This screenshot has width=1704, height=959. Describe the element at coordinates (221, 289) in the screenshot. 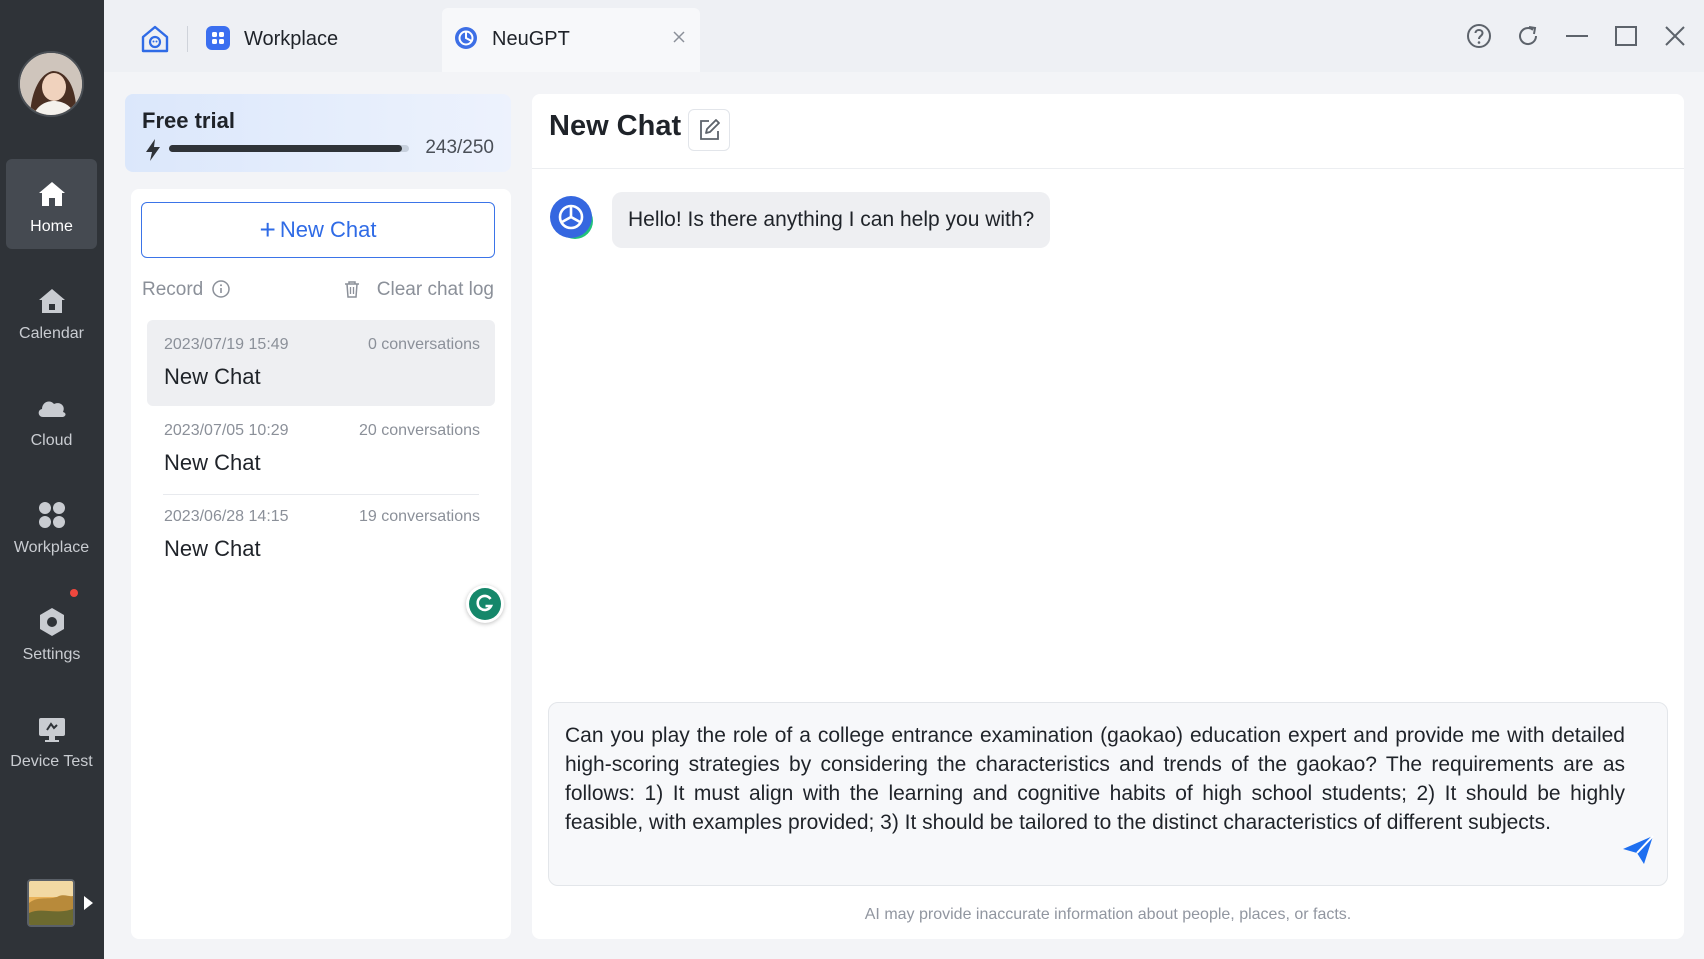

I see `info-icon` at that location.